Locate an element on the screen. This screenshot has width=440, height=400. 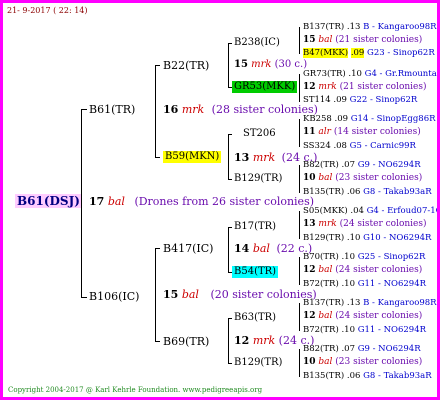
gen2-b22-info: 16 mrk (28 sister colonies) is located at coordinates (240, 109).